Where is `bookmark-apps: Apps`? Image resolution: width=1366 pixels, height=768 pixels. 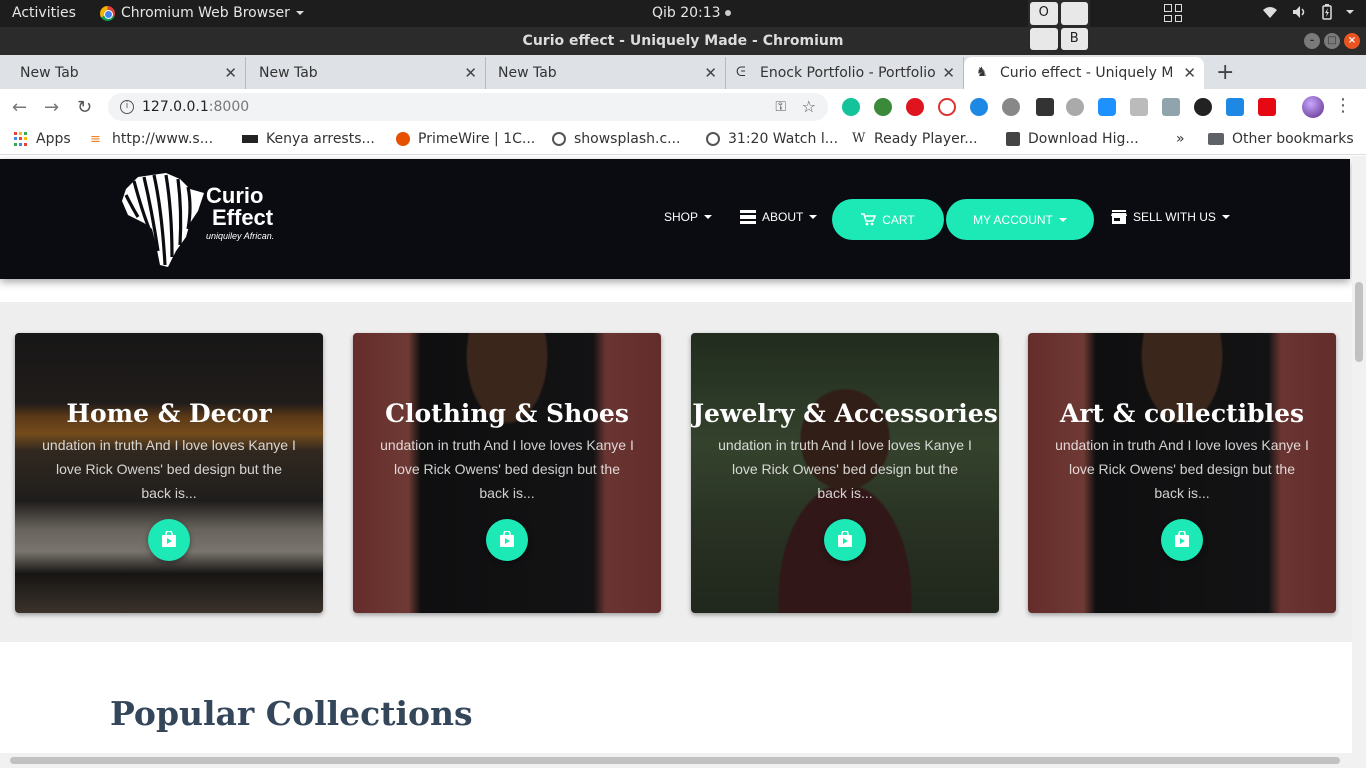
bookmark-apps: Apps is located at coordinates (42, 139).